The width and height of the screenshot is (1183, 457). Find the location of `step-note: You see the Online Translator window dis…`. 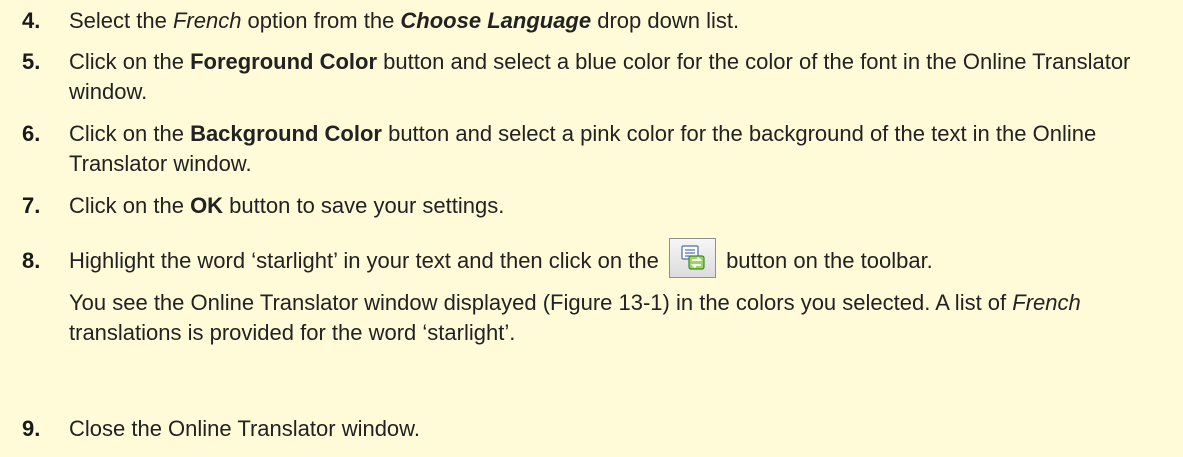

step-note: You see the Online Translator window dis… is located at coordinates (616, 318).